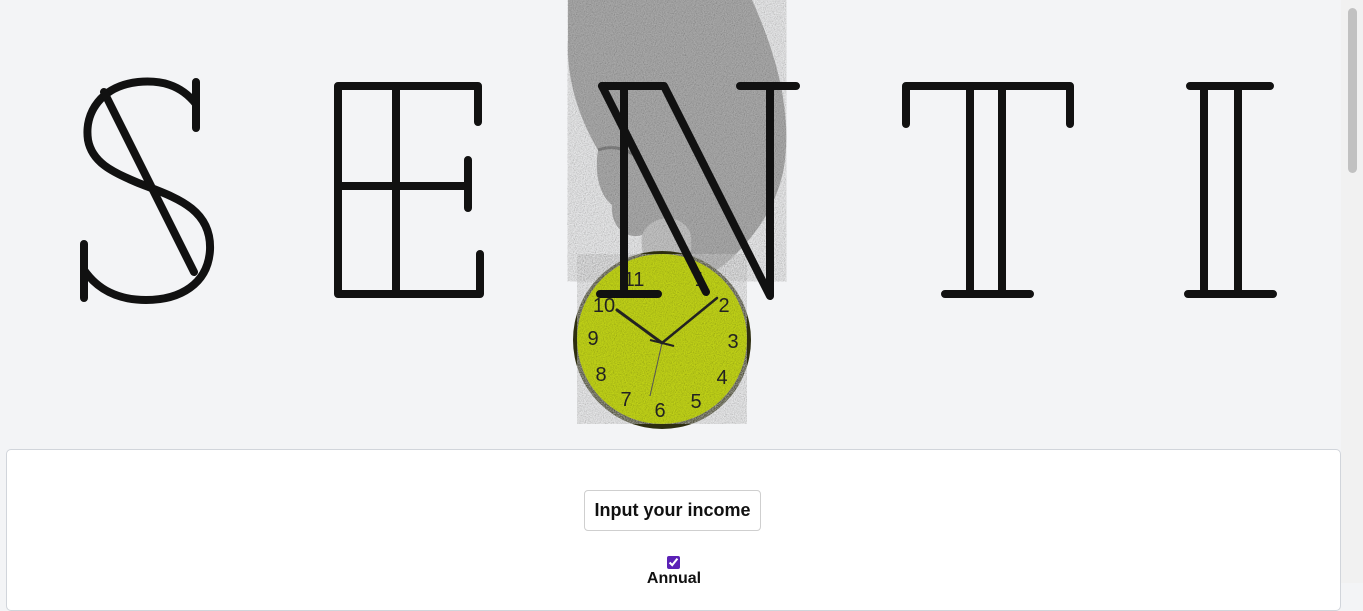 This screenshot has width=1363, height=611. What do you see at coordinates (409, 190) in the screenshot?
I see `letter-e` at bounding box center [409, 190].